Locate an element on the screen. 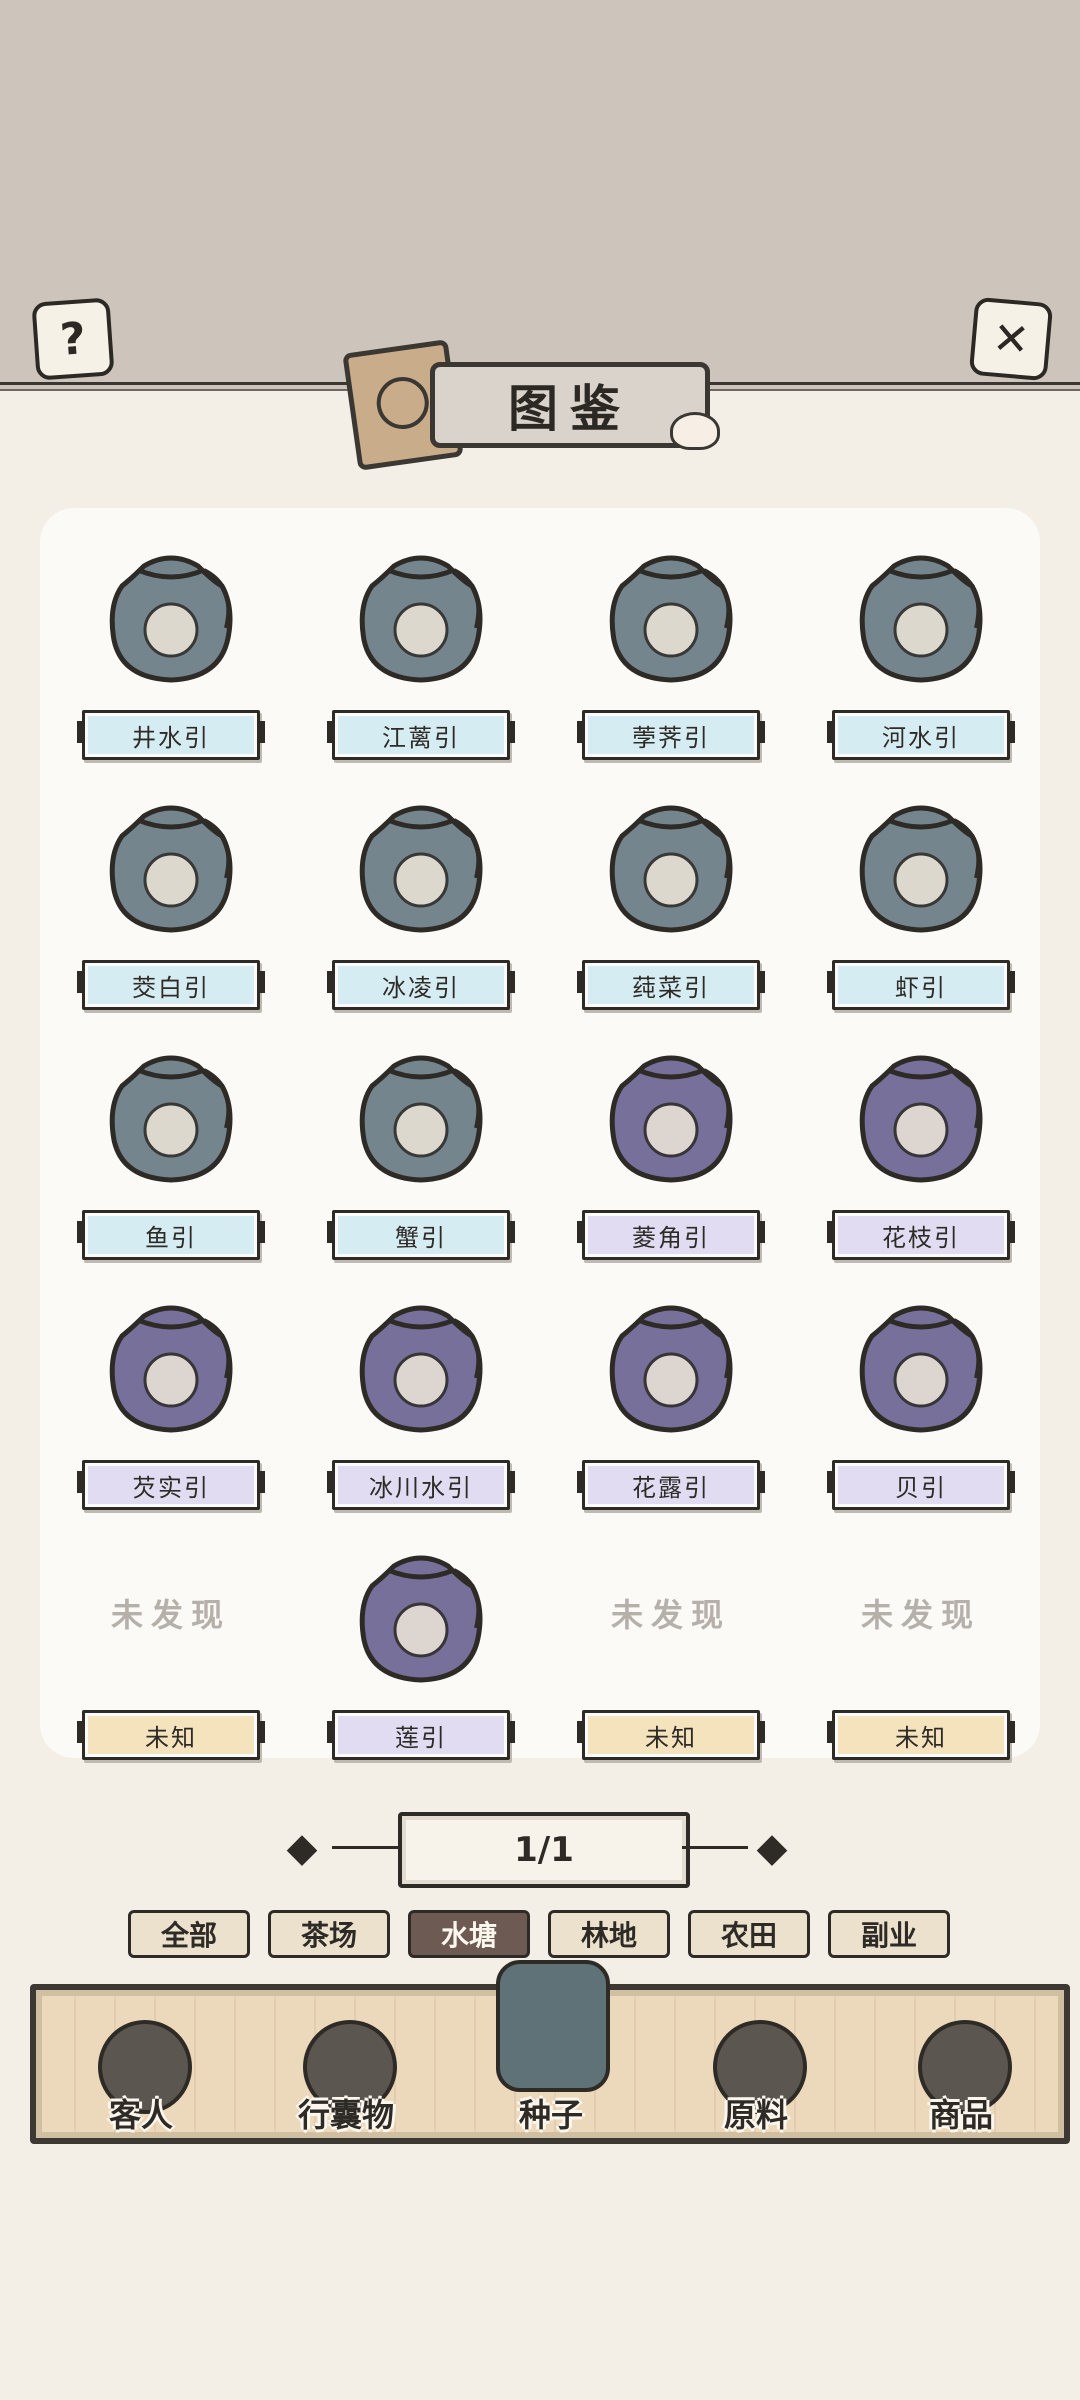  nav-label: 商品 is located at coordinates (960, 2115).